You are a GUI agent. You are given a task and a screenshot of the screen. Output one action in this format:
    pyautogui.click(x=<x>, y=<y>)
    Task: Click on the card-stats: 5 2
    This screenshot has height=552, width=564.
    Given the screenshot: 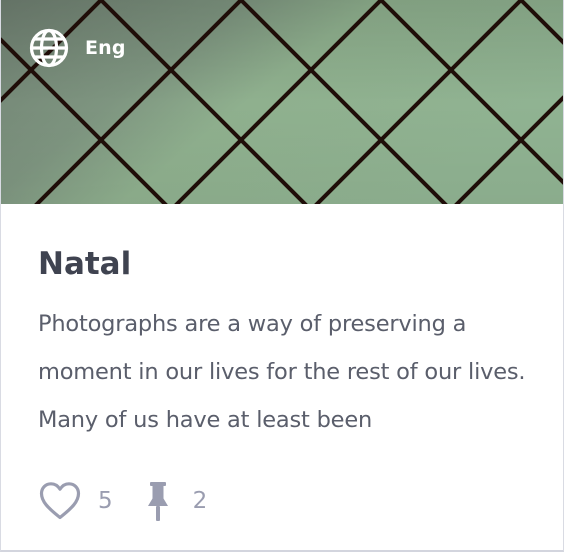 What is the action you would take?
    pyautogui.click(x=123, y=501)
    